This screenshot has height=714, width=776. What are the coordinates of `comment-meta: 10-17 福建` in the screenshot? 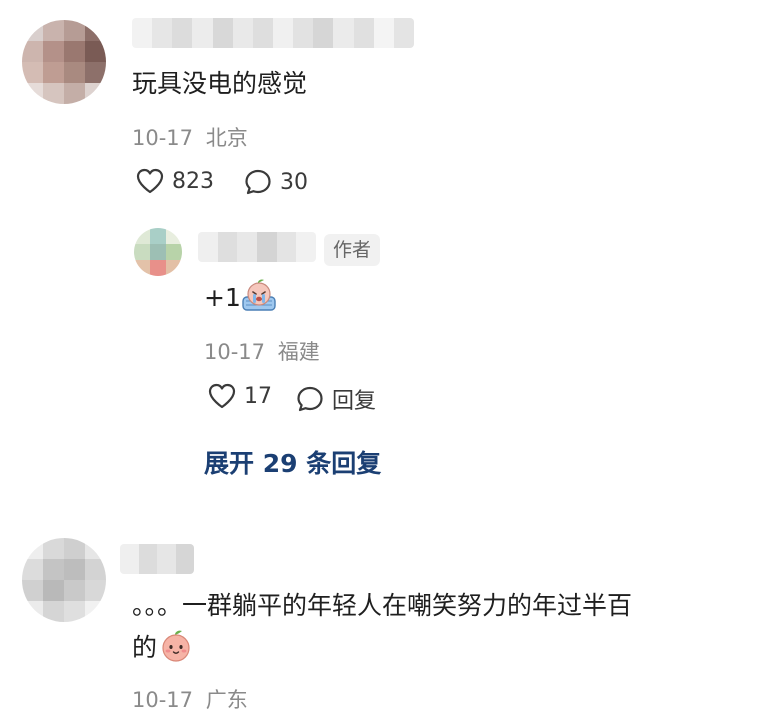 It's located at (262, 351).